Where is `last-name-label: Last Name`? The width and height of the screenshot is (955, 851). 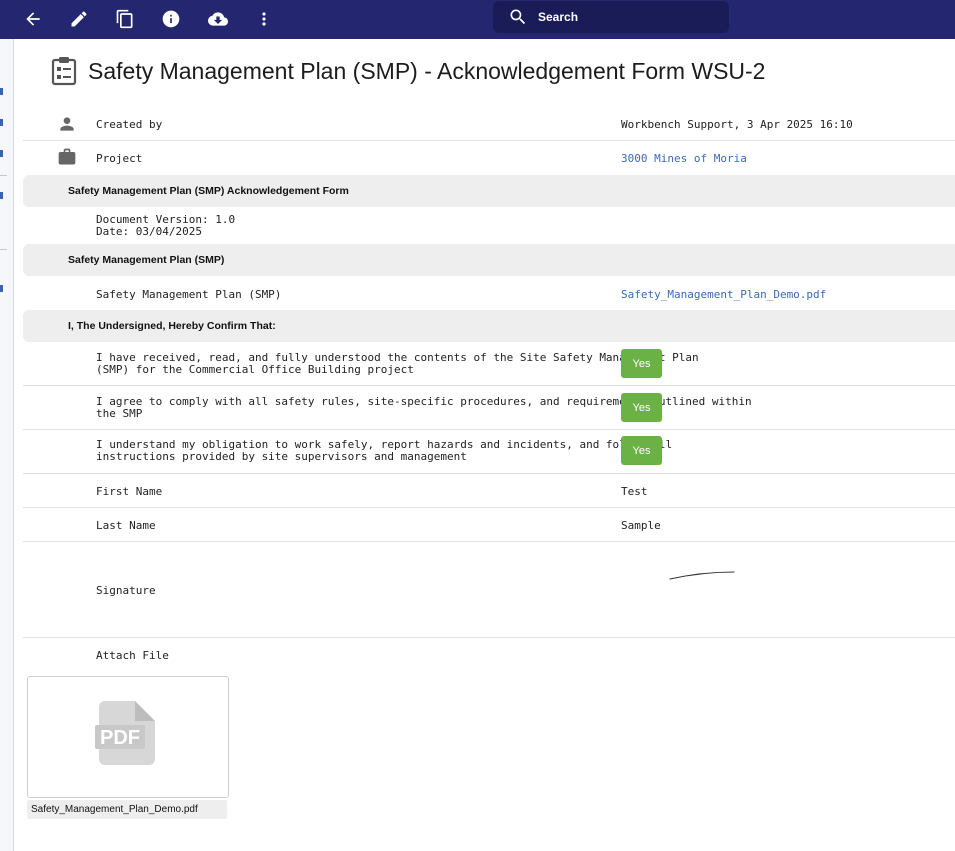
last-name-label: Last Name is located at coordinates (126, 525).